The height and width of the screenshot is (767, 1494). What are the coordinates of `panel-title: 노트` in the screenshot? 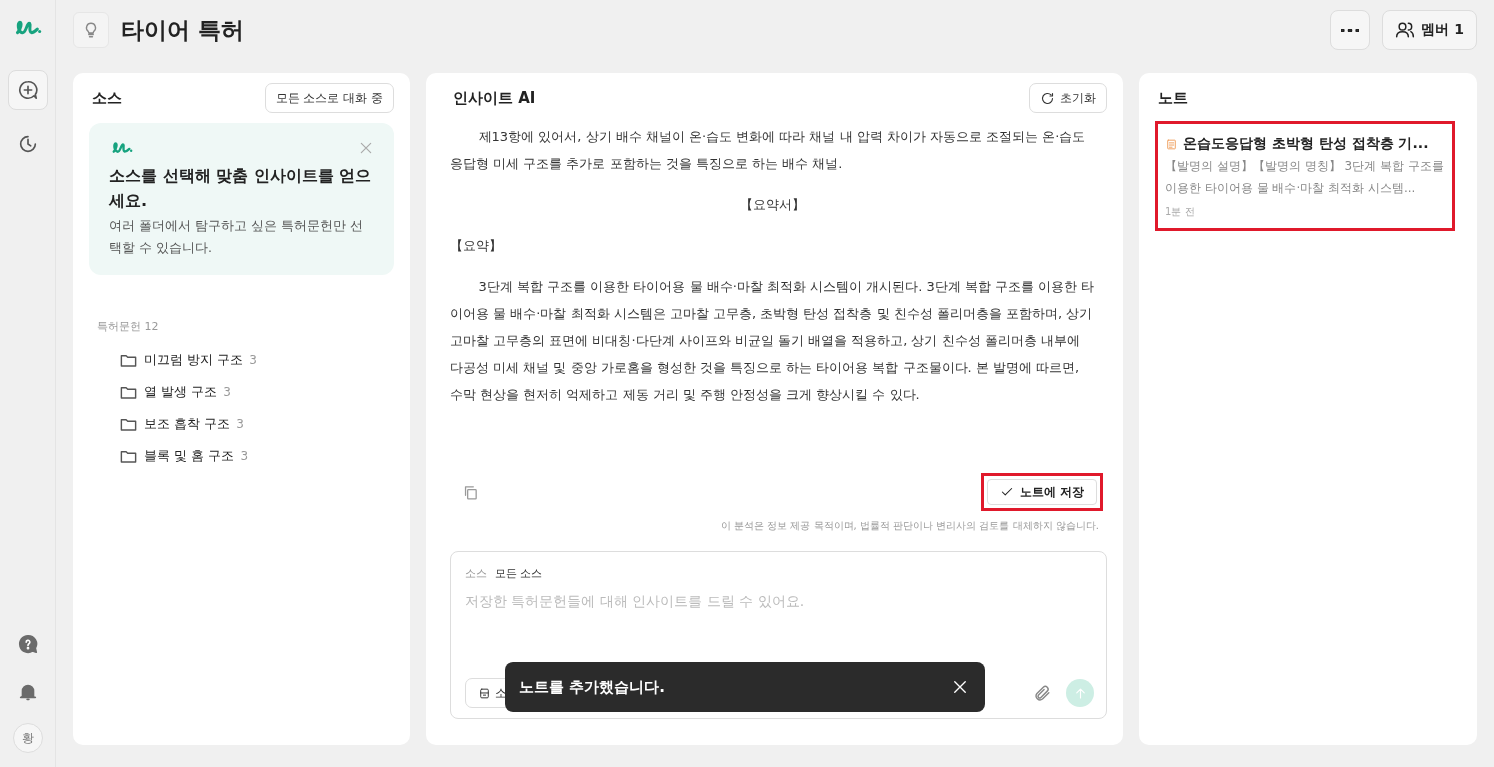 It's located at (1173, 98).